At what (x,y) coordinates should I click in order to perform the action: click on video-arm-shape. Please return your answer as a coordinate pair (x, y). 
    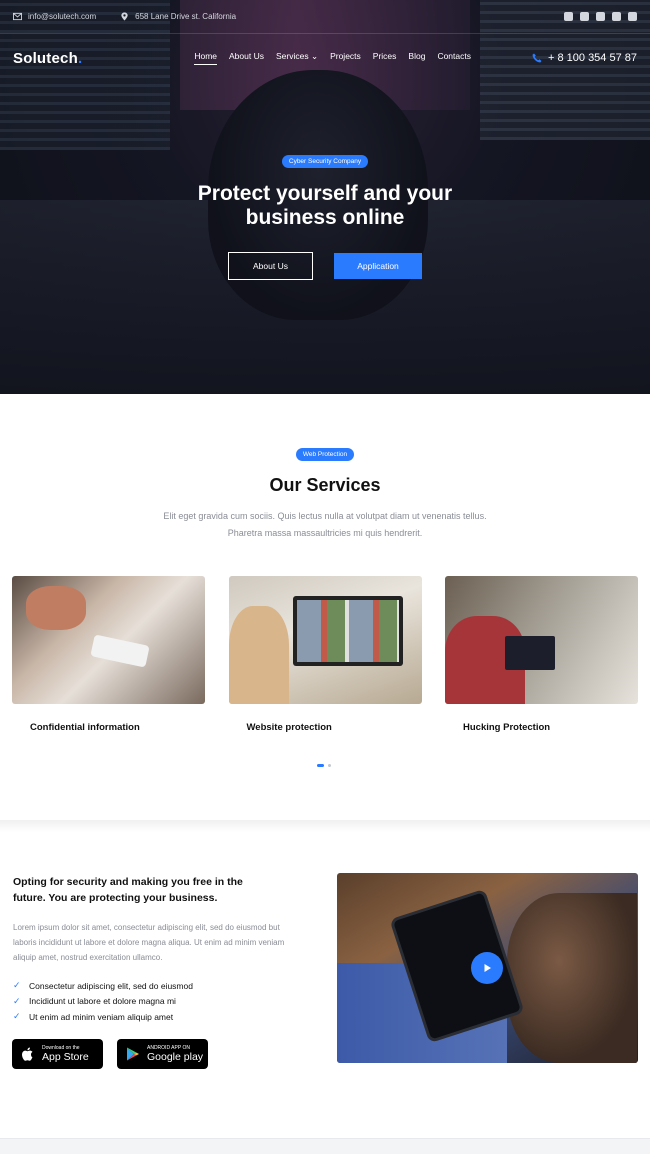
    Looking at the image, I should click on (572, 978).